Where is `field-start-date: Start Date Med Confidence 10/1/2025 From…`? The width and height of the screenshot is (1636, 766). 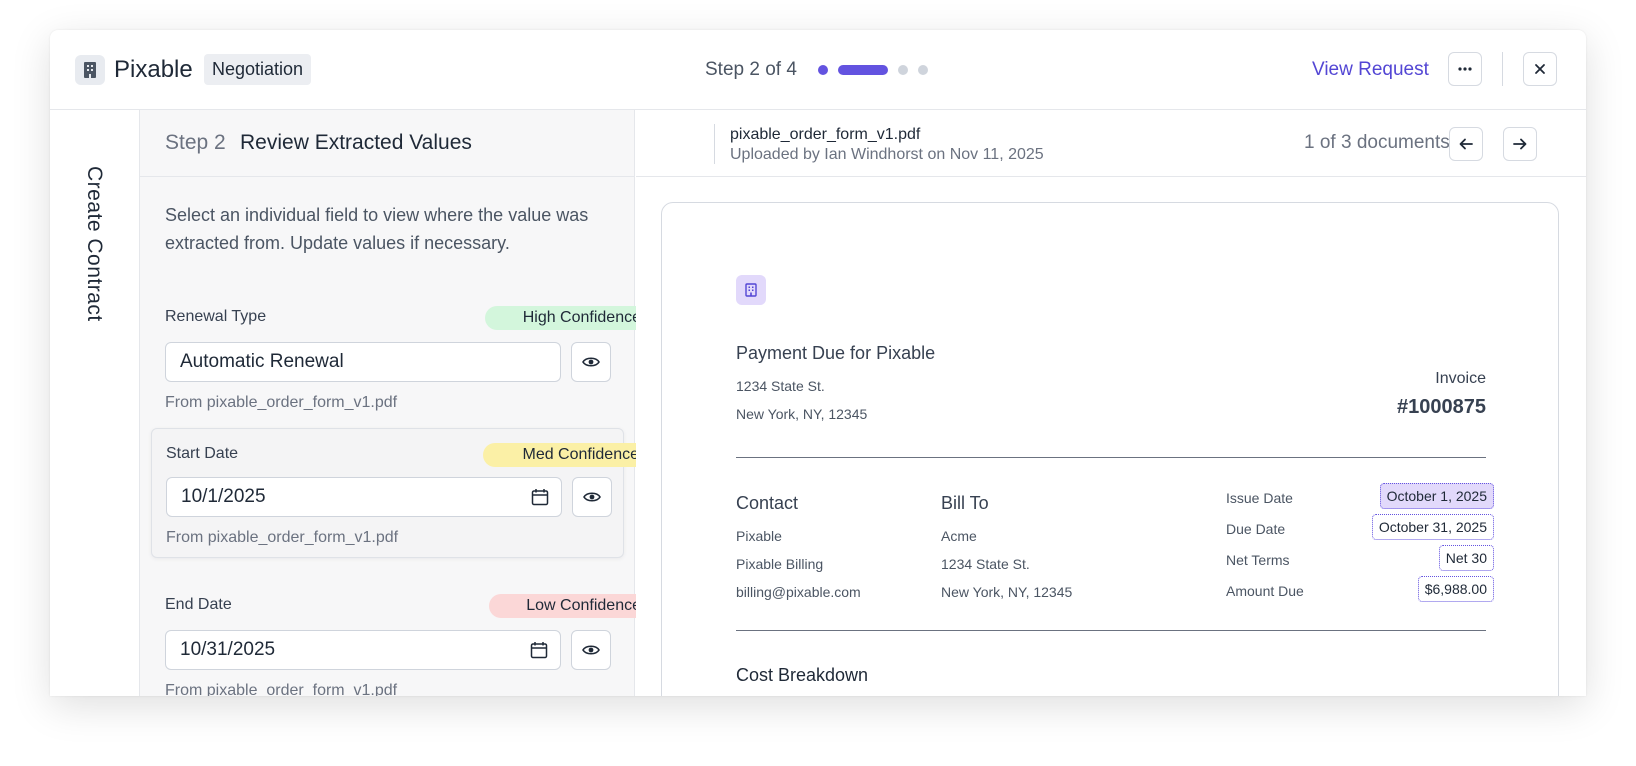 field-start-date: Start Date Med Confidence 10/1/2025 From… is located at coordinates (400, 493).